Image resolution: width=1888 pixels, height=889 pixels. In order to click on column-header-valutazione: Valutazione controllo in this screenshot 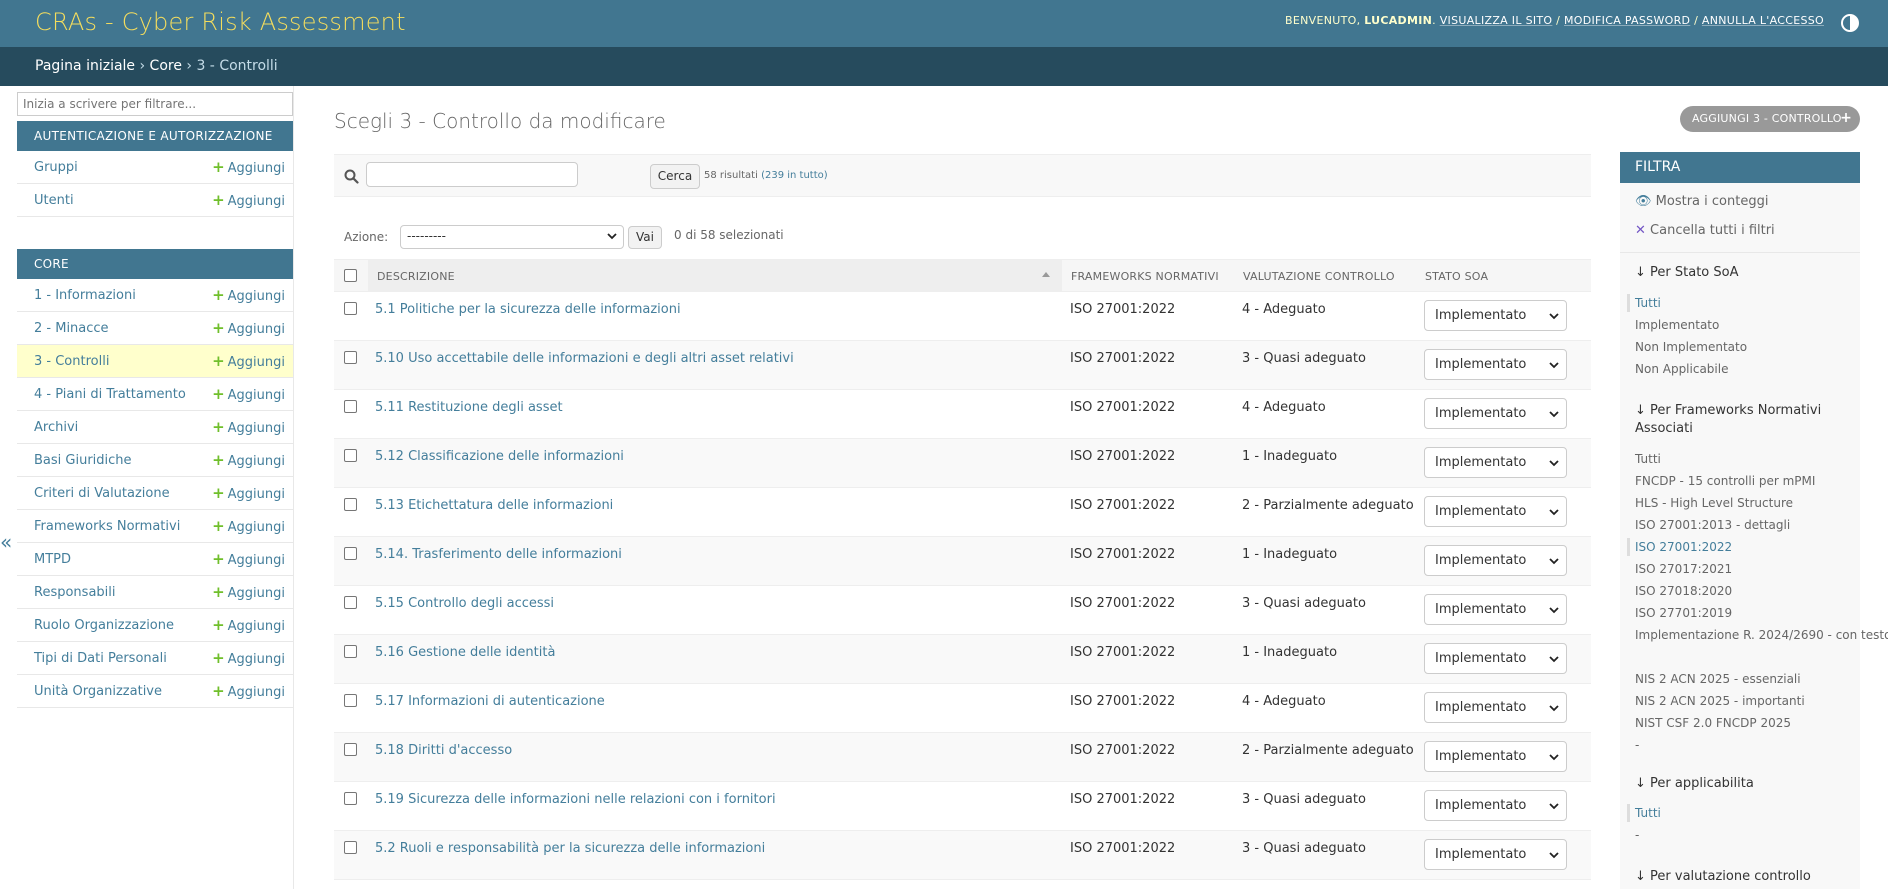, I will do `click(1319, 276)`.